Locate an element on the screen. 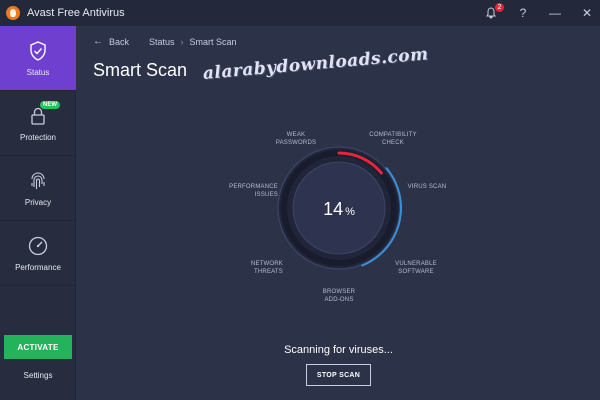 This screenshot has width=600, height=400. notification-badge: 2 is located at coordinates (499, 7).